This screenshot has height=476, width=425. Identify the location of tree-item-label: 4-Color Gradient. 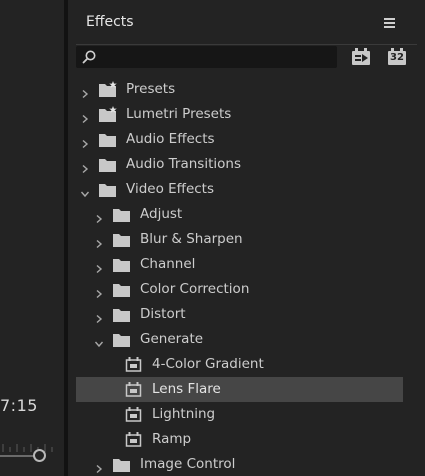
(208, 364).